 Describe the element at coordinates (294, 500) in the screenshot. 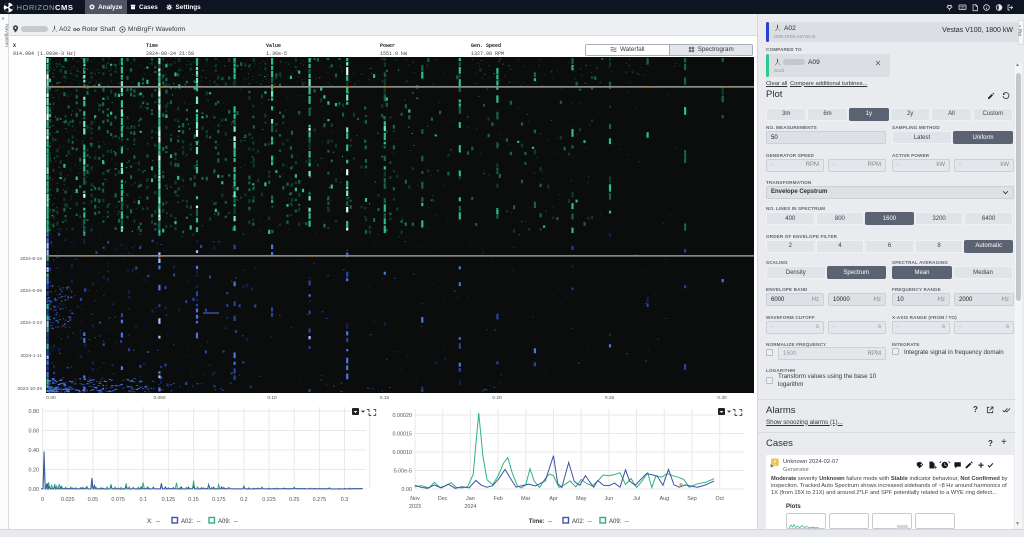

I see `svg-text: 0.25` at that location.